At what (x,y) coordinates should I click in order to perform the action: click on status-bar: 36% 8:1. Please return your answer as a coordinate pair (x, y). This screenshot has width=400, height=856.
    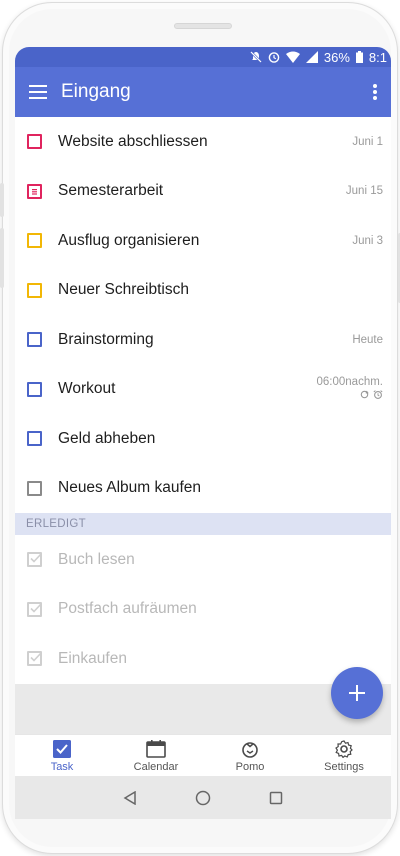
    Looking at the image, I should click on (203, 57).